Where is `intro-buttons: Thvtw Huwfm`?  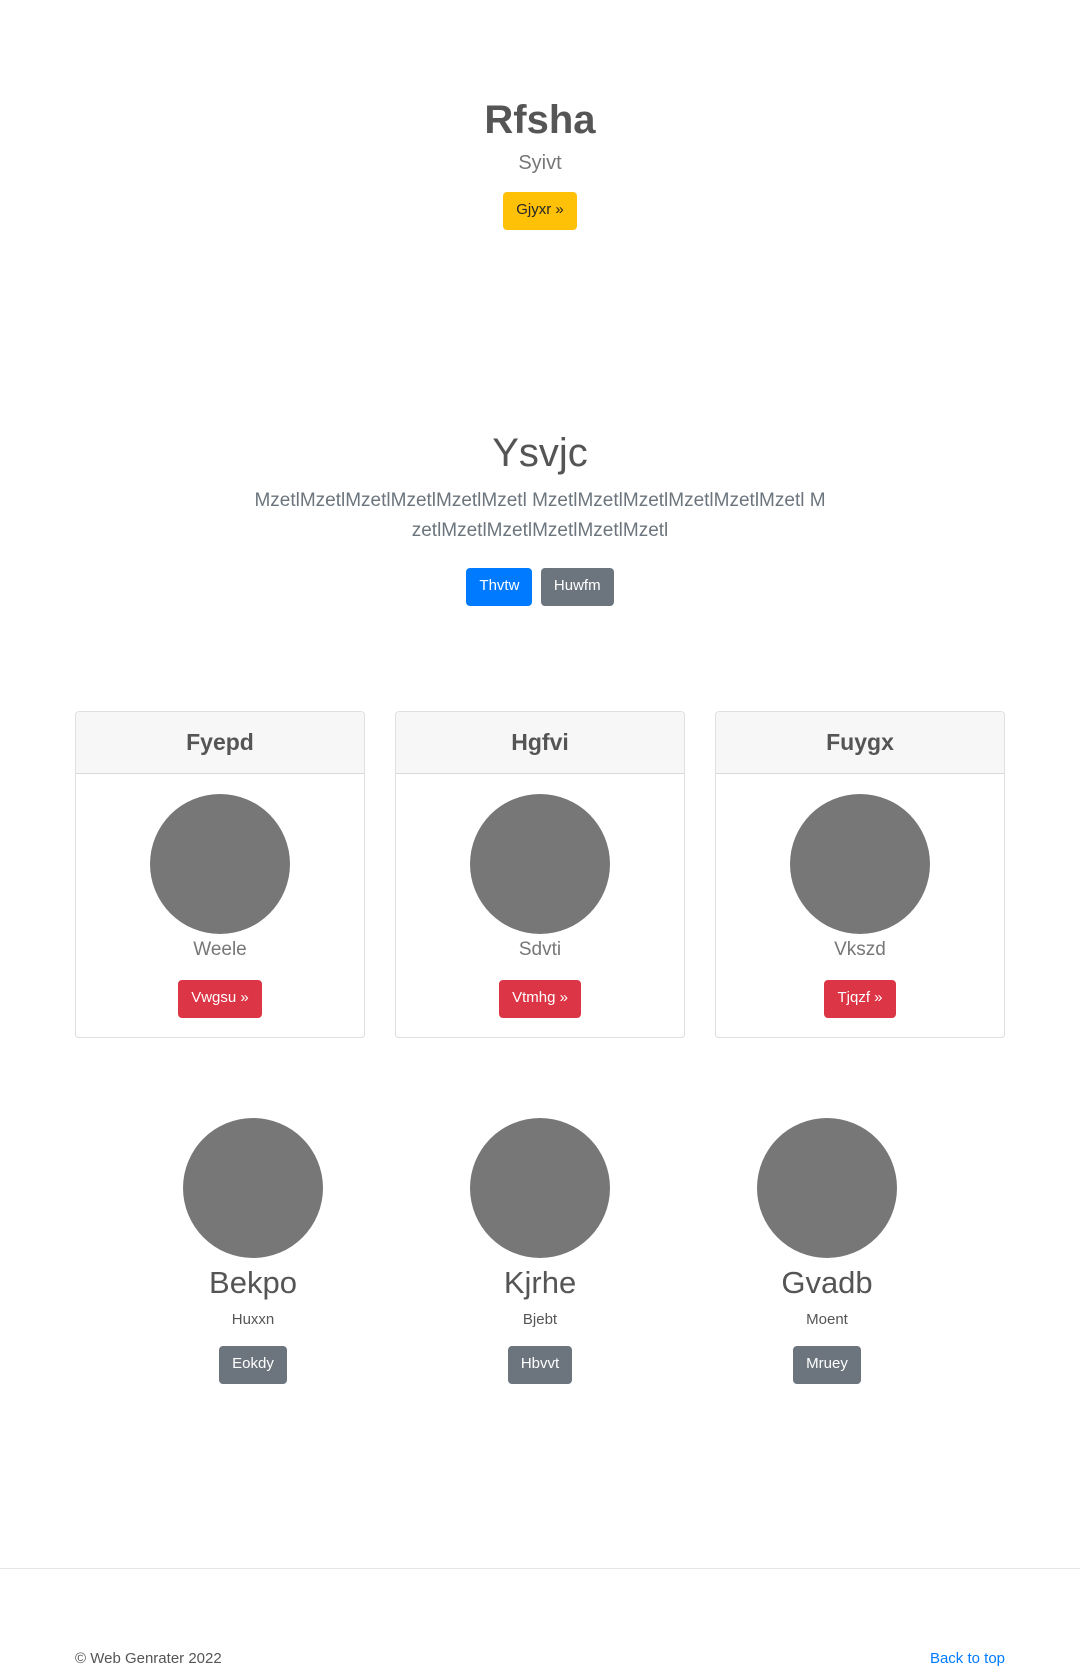
intro-buttons: Thvtw Huwfm is located at coordinates (540, 587).